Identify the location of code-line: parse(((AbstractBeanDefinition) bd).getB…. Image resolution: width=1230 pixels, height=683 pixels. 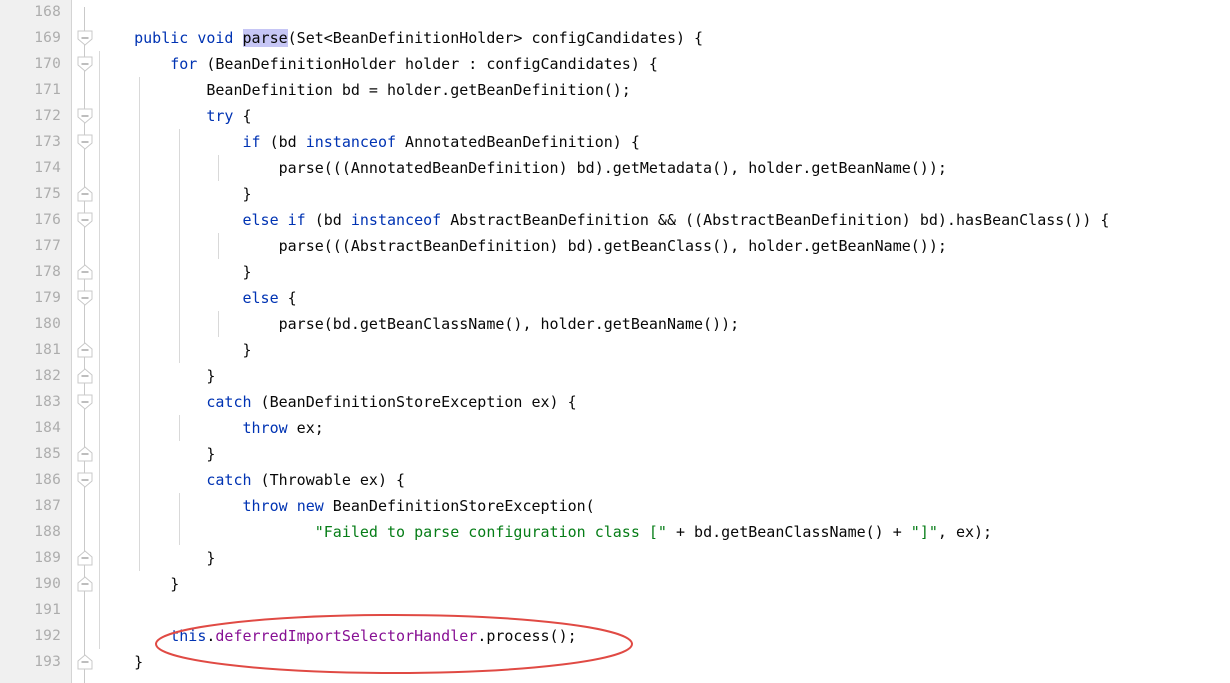
(522, 246).